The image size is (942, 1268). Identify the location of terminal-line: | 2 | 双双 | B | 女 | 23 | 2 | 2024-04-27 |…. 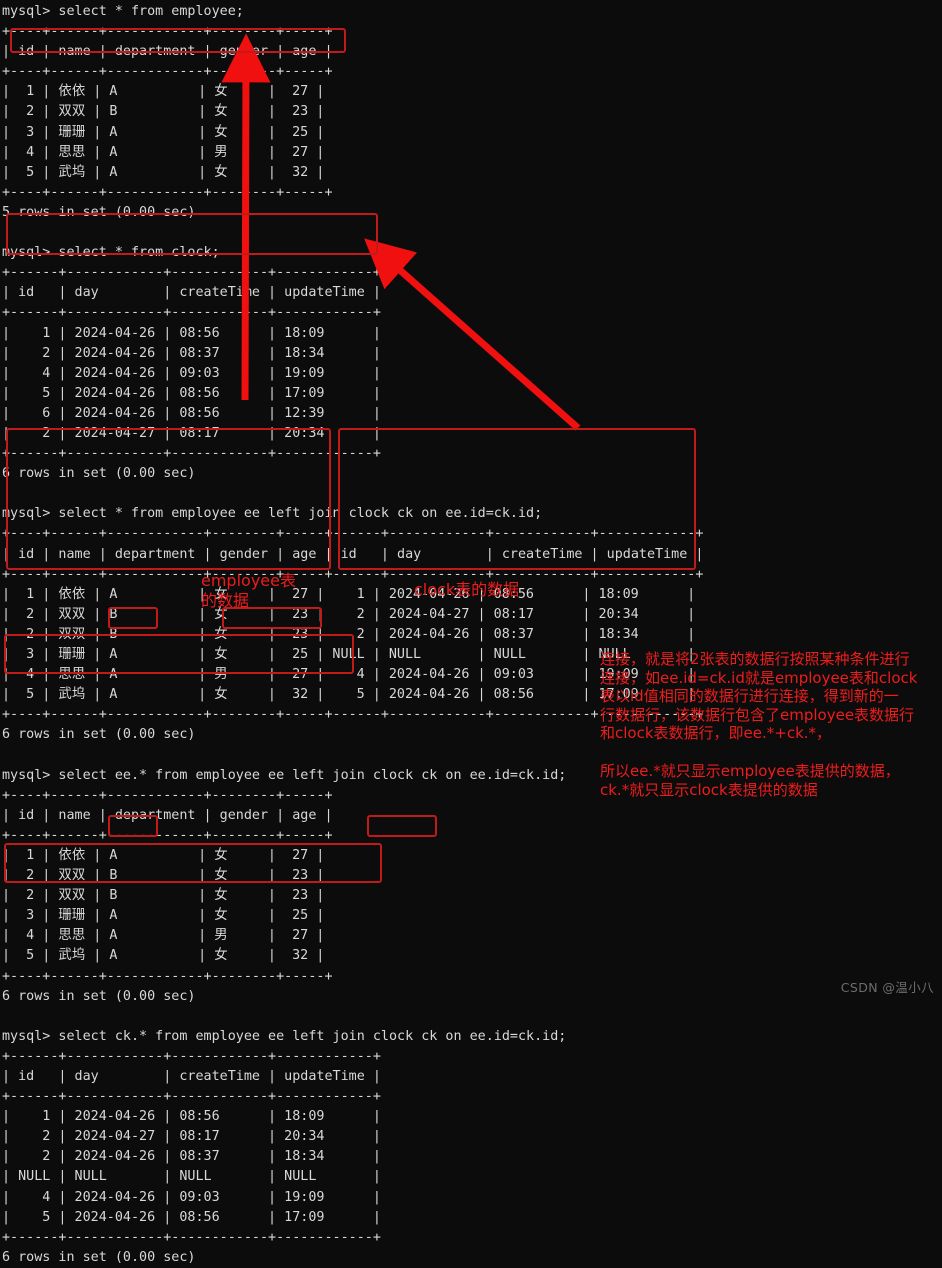
(349, 614).